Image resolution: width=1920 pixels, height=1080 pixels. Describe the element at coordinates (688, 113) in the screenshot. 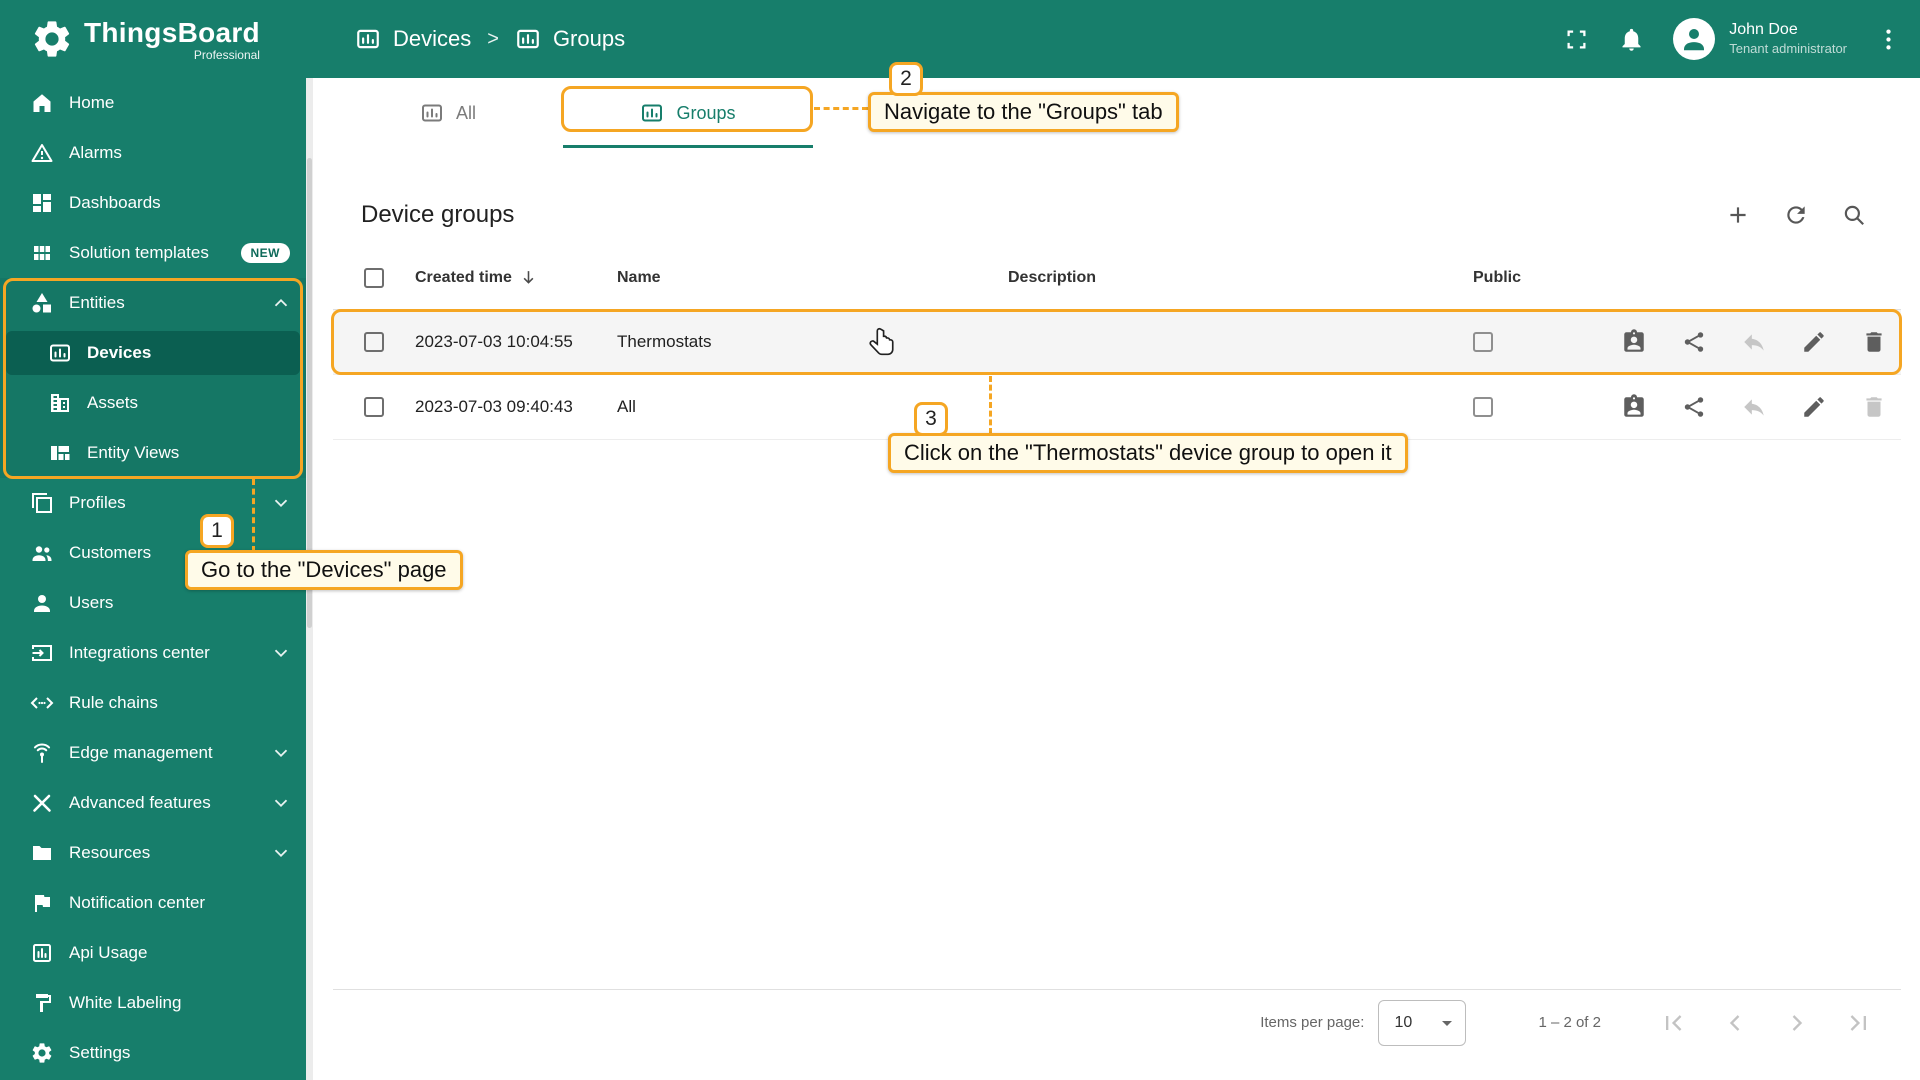

I see `tab-groups: Groups` at that location.